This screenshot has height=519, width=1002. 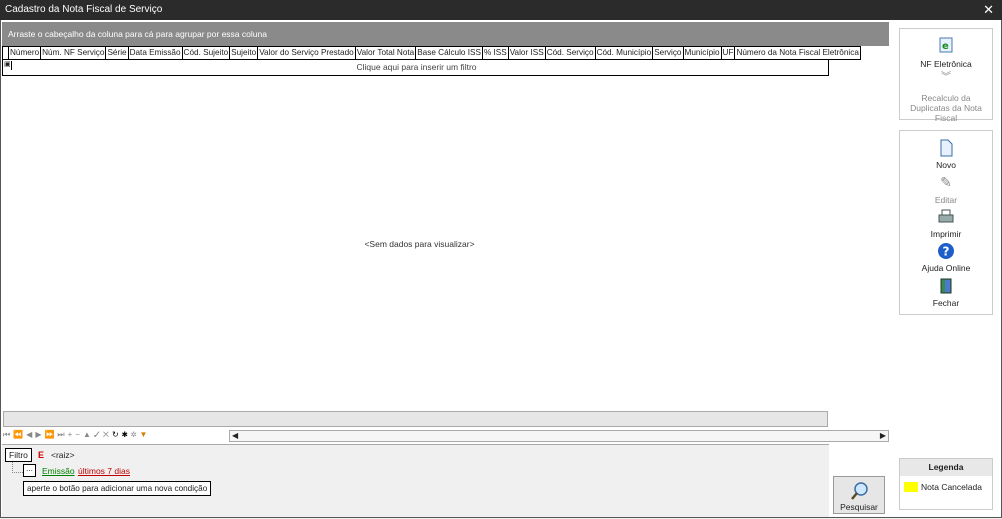 What do you see at coordinates (18, 455) in the screenshot?
I see `filter-label: Filtro` at bounding box center [18, 455].